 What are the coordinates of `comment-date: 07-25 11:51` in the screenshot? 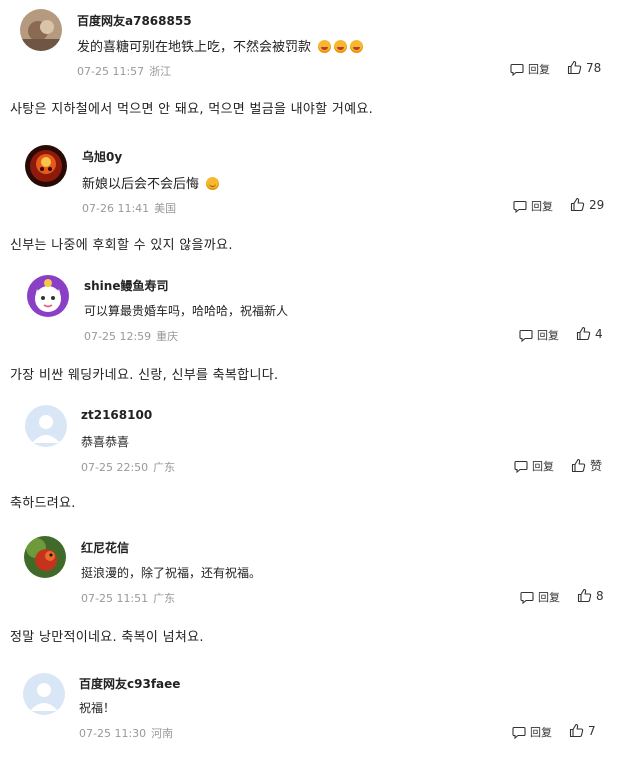 It's located at (115, 598).